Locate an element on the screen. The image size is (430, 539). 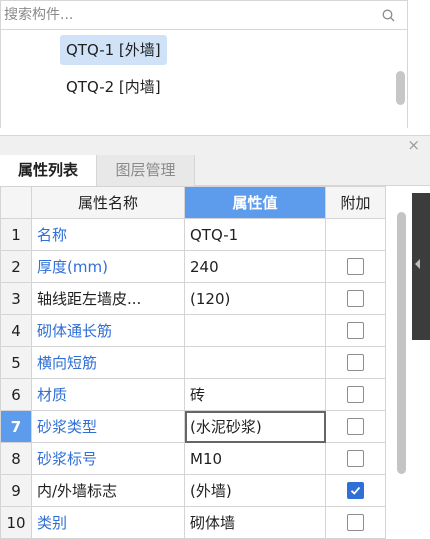
row-number: 6 is located at coordinates (16, 394).